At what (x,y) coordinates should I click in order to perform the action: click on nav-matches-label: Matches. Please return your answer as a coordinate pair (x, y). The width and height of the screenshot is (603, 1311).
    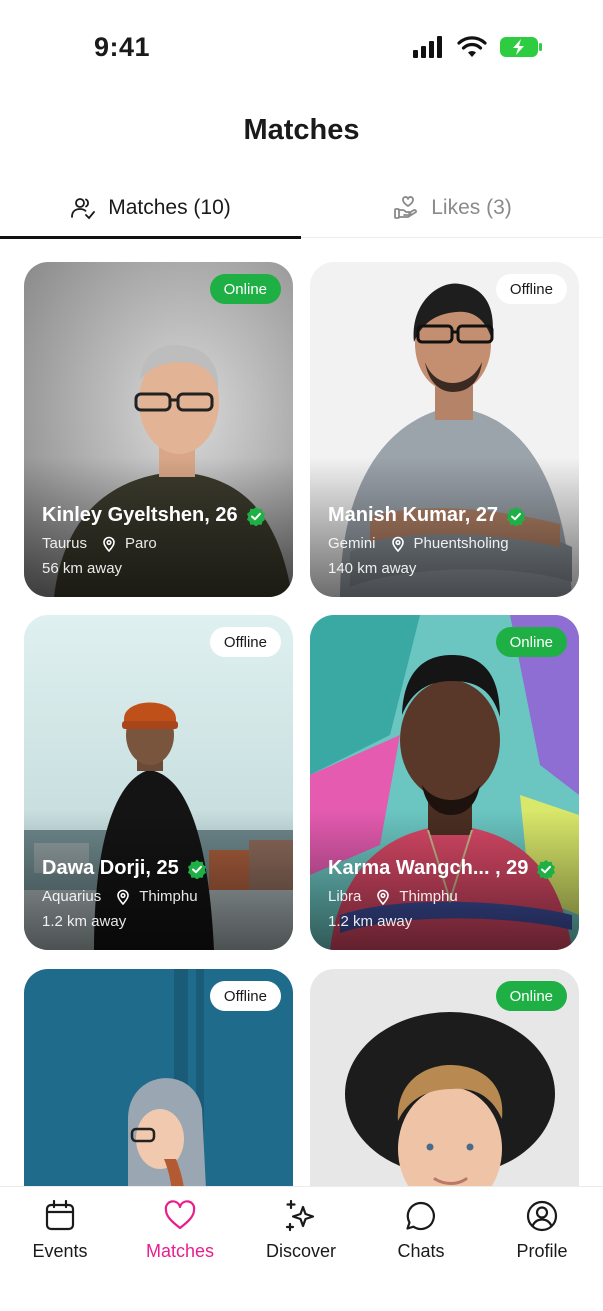
    Looking at the image, I should click on (180, 1251).